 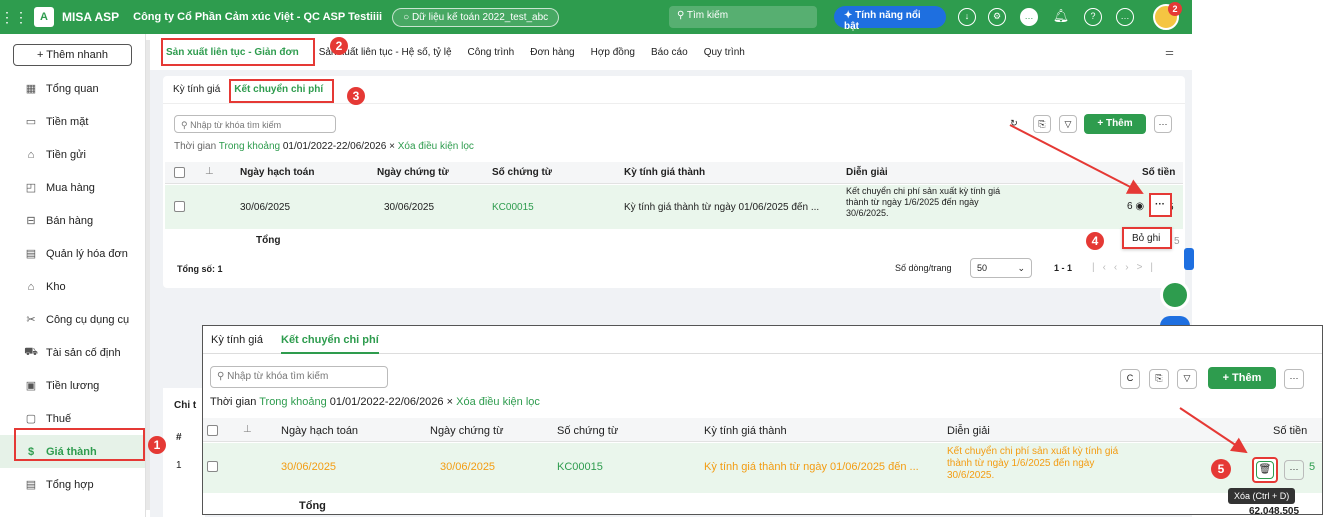 I want to click on step-3-badge: 3, so click(x=356, y=96).